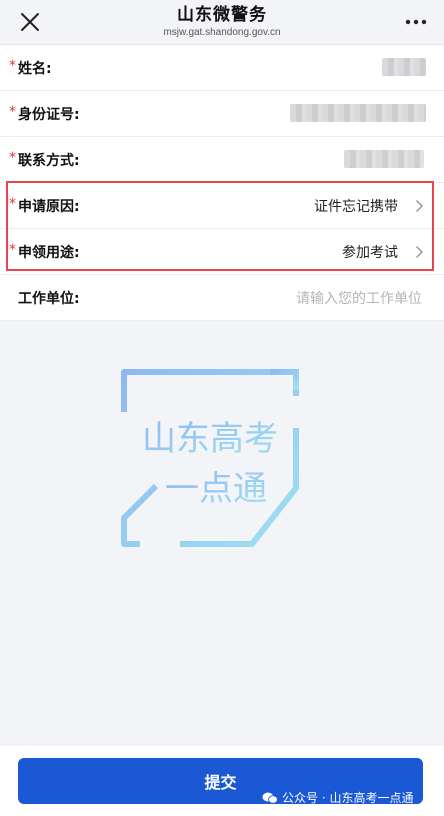 The width and height of the screenshot is (444, 816). What do you see at coordinates (416, 22) in the screenshot?
I see `more-dots-icon` at bounding box center [416, 22].